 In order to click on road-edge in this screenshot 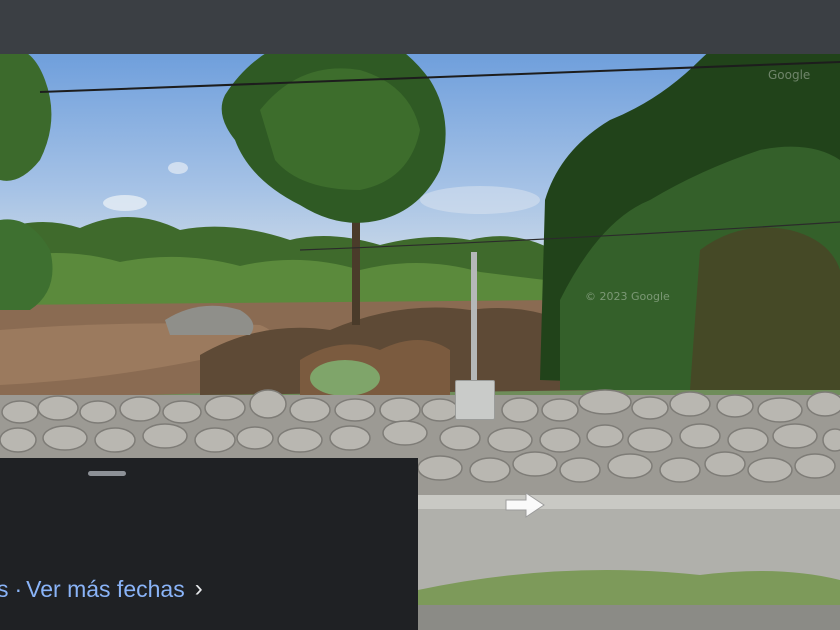, I will do `click(629, 617)`.